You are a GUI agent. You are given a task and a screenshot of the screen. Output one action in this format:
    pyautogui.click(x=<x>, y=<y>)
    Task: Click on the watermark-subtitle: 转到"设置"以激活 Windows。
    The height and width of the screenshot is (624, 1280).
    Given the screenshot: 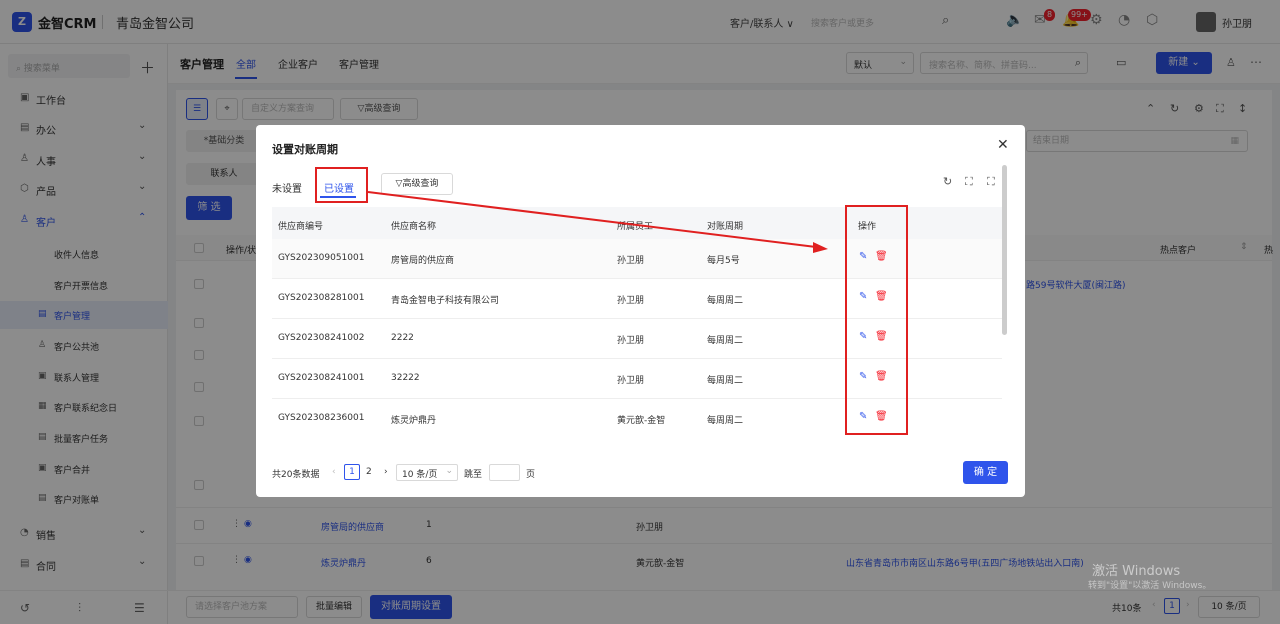 What is the action you would take?
    pyautogui.click(x=1150, y=586)
    